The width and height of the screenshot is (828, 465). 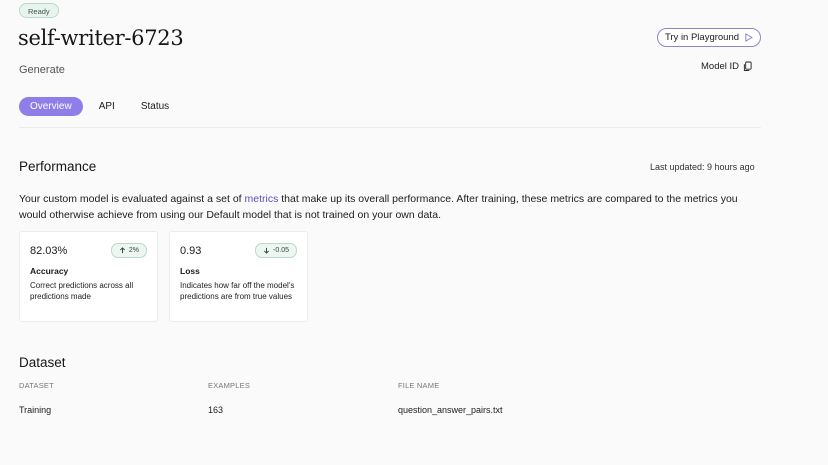 What do you see at coordinates (39, 10) in the screenshot?
I see `status-badge: Ready` at bounding box center [39, 10].